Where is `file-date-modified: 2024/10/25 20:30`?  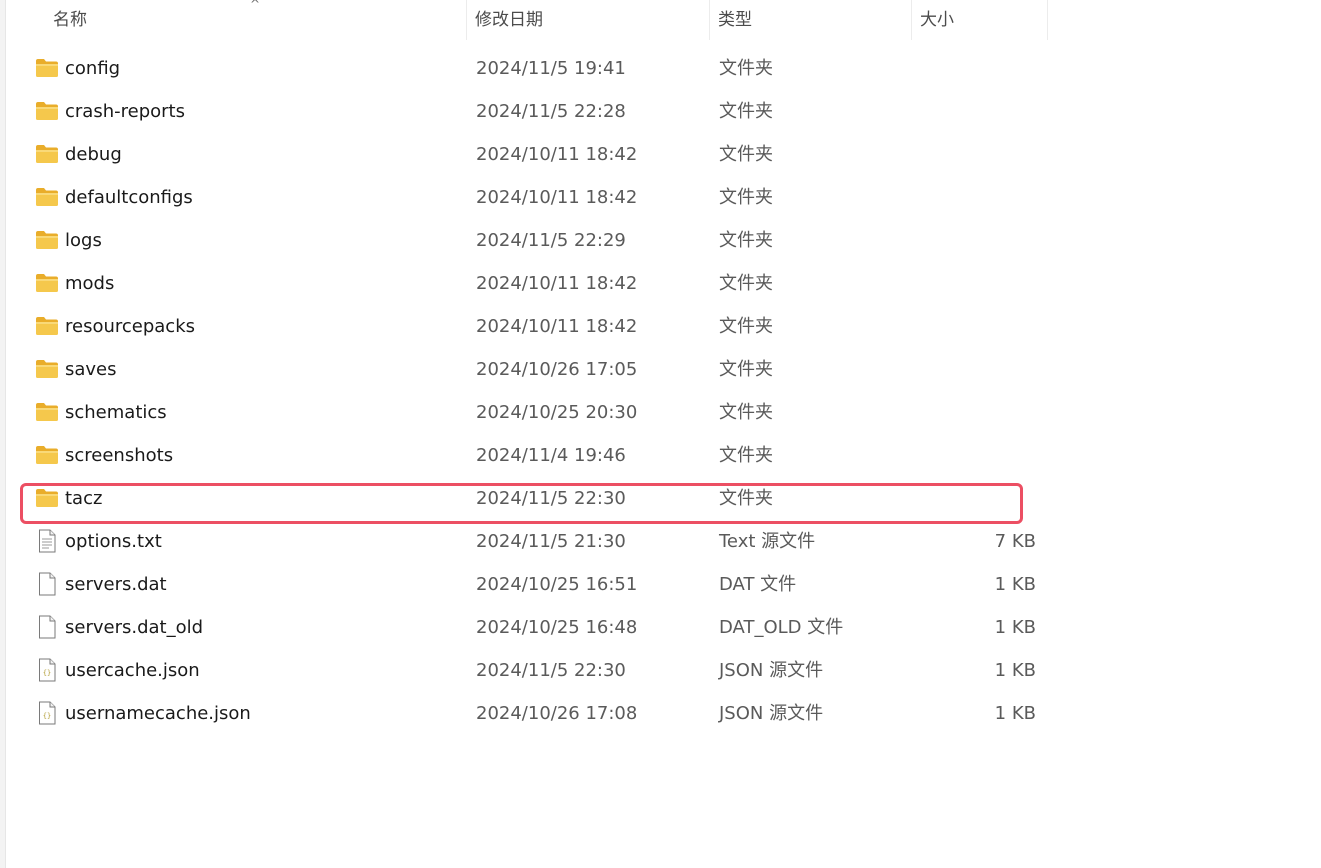 file-date-modified: 2024/10/25 20:30 is located at coordinates (557, 412).